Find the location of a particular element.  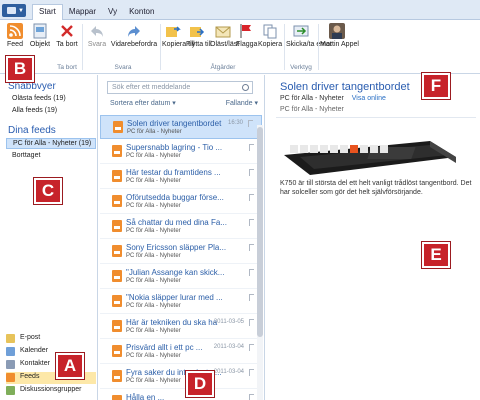

message-title: Solen driver tangentbordet is located at coordinates (174, 123).